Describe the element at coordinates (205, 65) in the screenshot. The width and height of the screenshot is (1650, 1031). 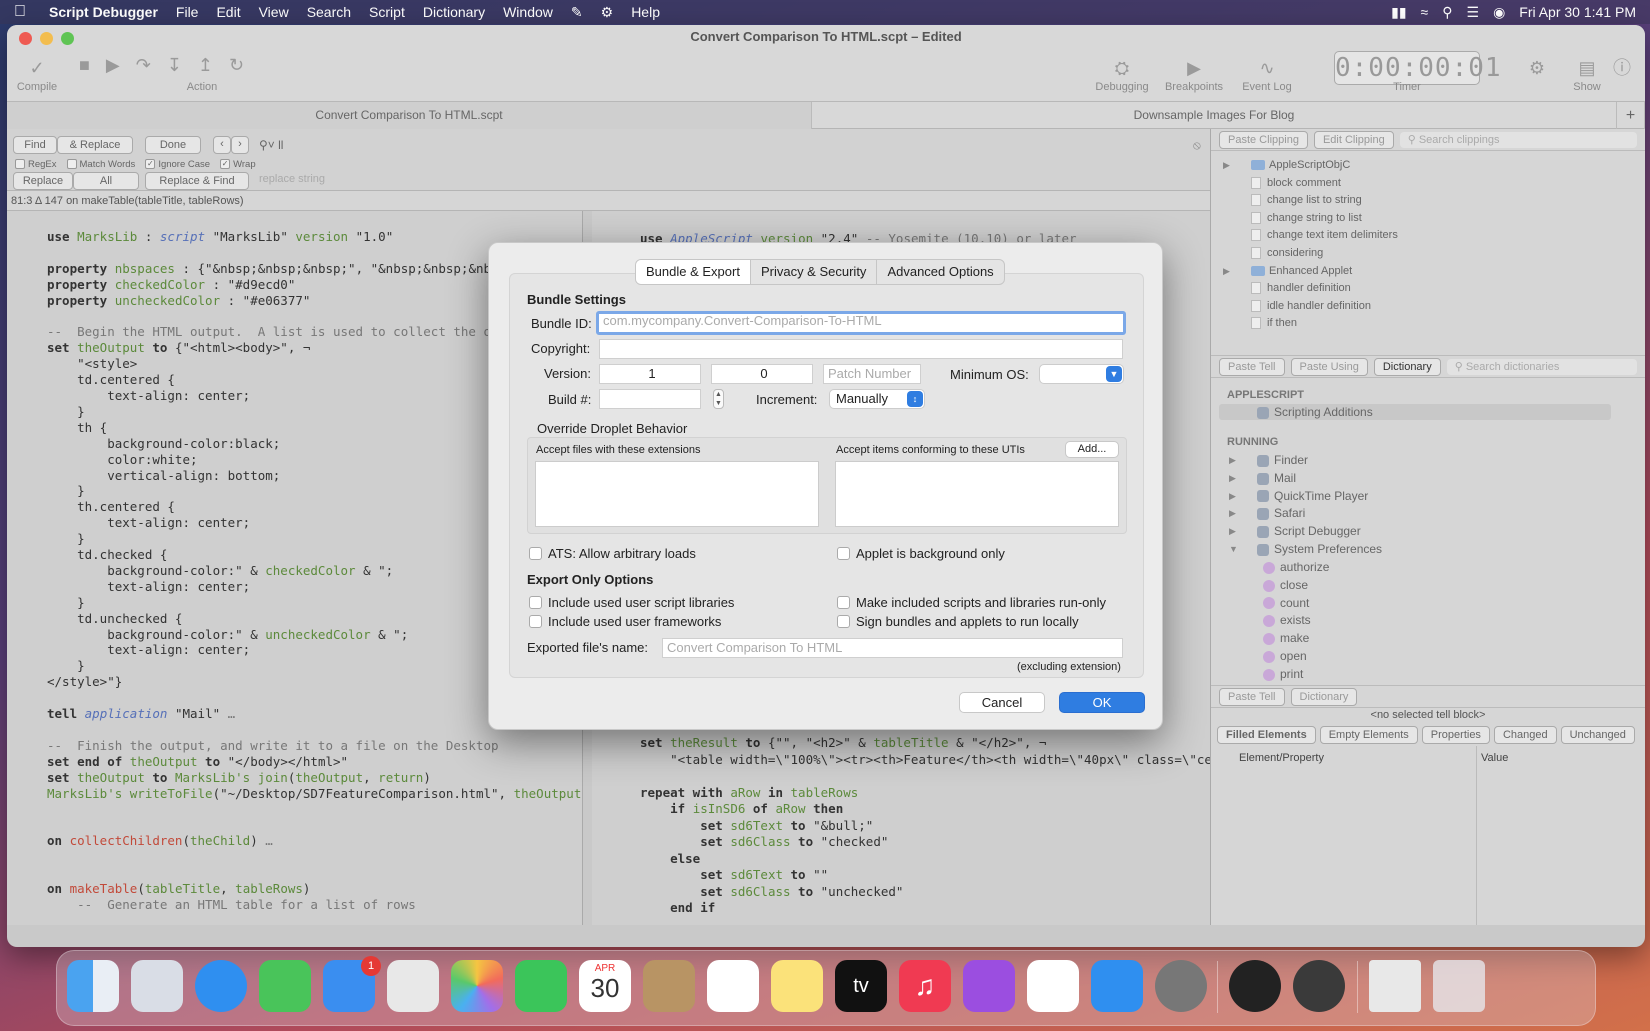
I see `step-out-icon: ↥` at that location.